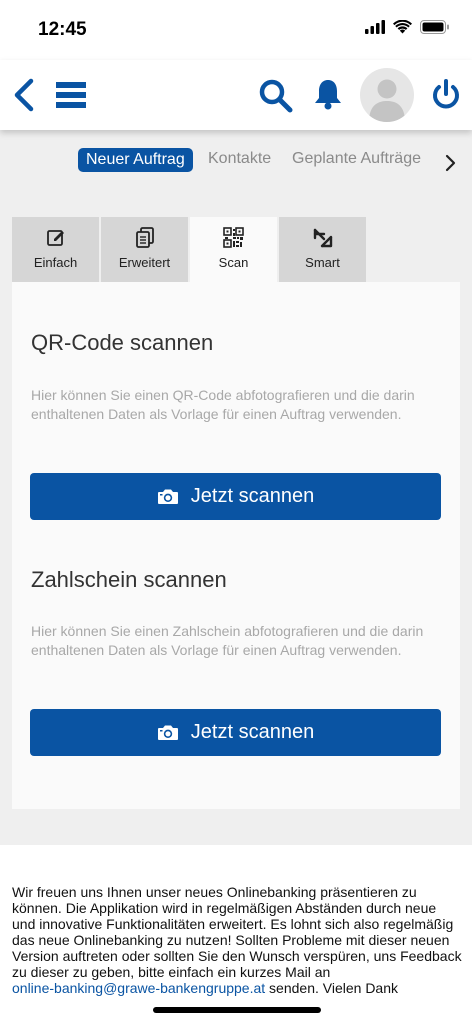 This screenshot has height=1024, width=472. I want to click on tab-label: Scan, so click(233, 262).